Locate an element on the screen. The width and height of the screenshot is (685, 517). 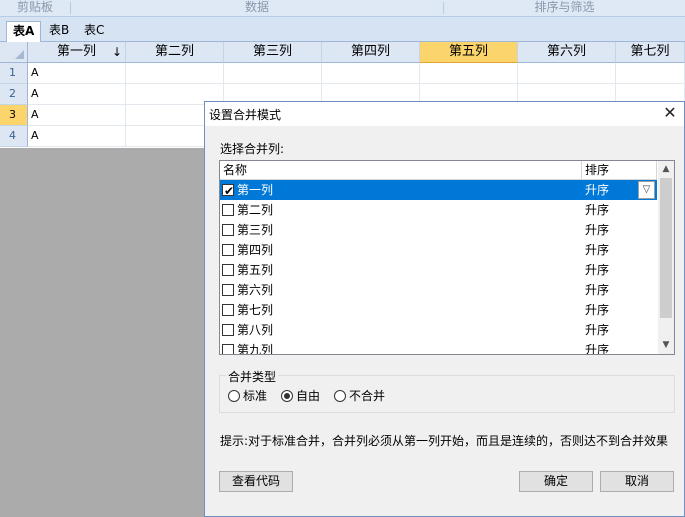
radio-label: 自由 is located at coordinates (308, 396).